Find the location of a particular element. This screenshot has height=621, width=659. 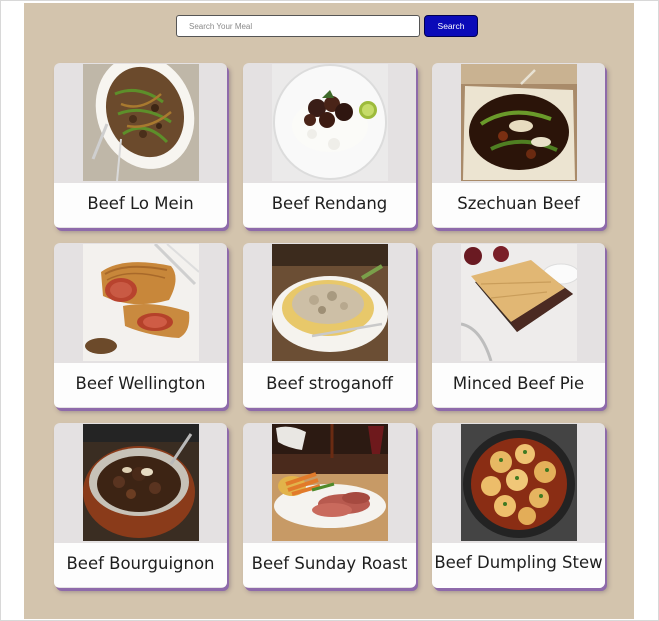

meal-title: Beef Lo Mein is located at coordinates (140, 203).